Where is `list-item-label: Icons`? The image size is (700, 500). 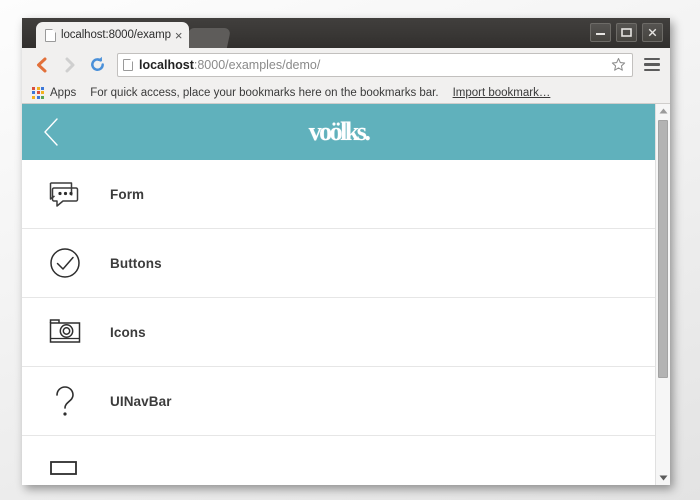 list-item-label: Icons is located at coordinates (128, 332).